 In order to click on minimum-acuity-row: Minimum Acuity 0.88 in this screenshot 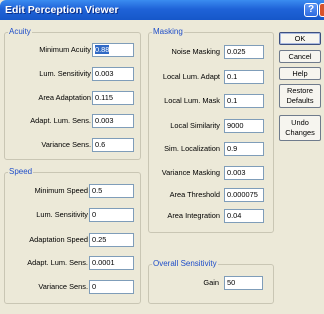, I will do `click(72, 50)`.